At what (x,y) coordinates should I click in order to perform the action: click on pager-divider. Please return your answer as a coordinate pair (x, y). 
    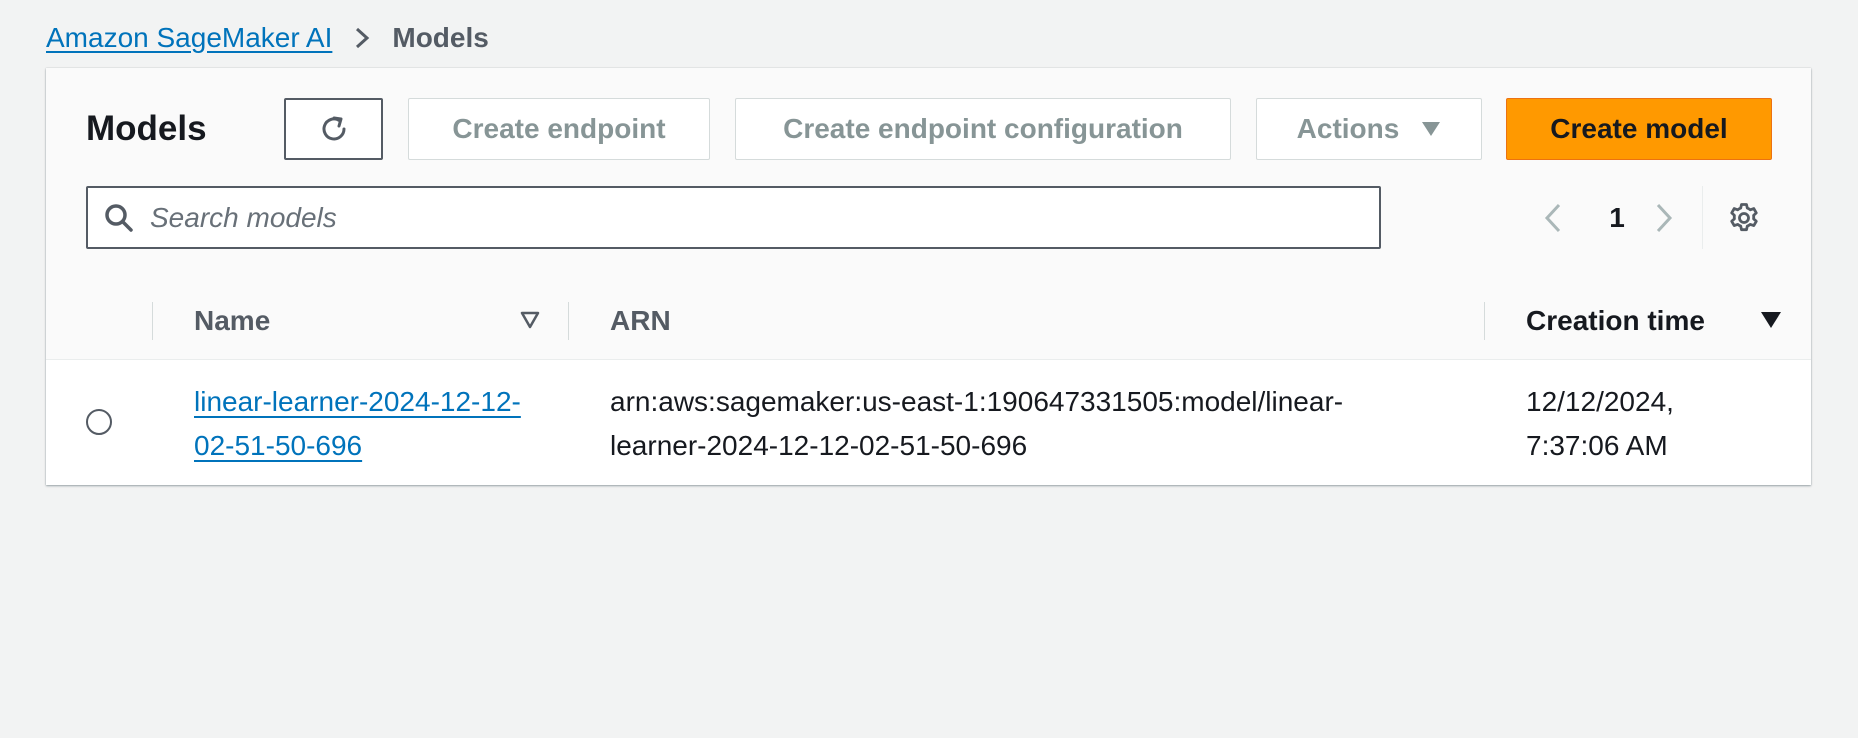
    Looking at the image, I should click on (1702, 217).